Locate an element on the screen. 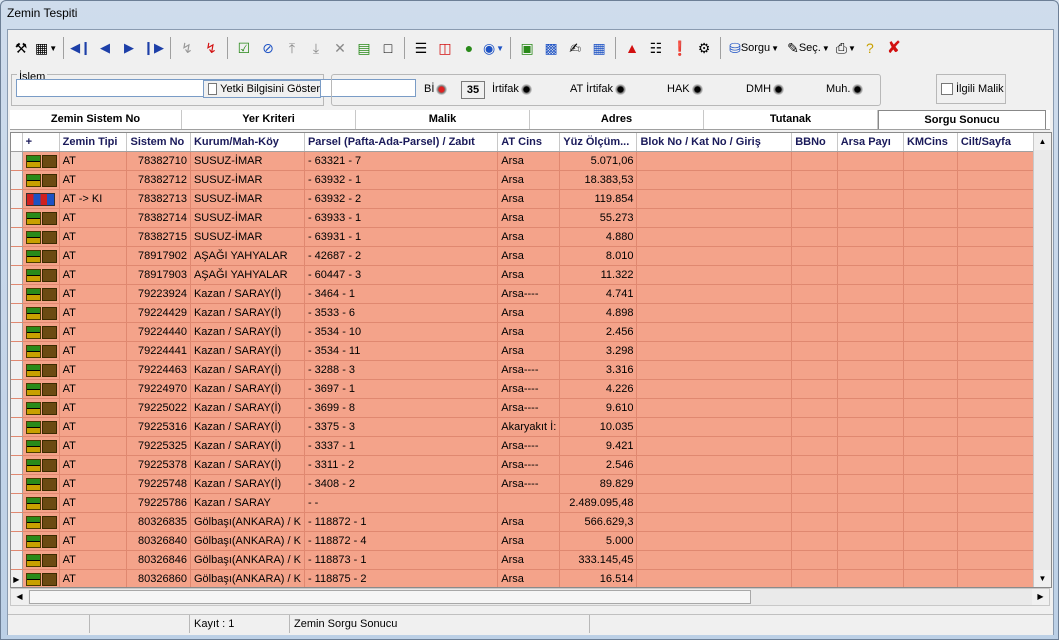  tab-tutanak: Tutanak is located at coordinates (791, 119).